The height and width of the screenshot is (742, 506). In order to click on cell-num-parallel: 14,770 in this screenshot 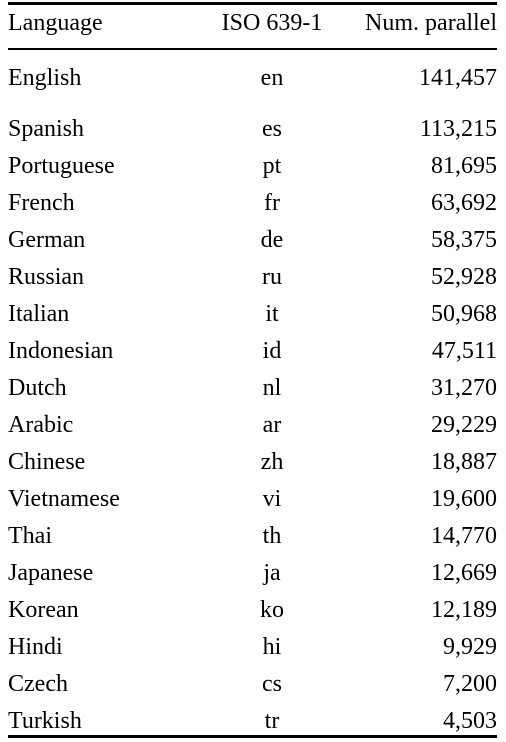, I will do `click(464, 536)`.